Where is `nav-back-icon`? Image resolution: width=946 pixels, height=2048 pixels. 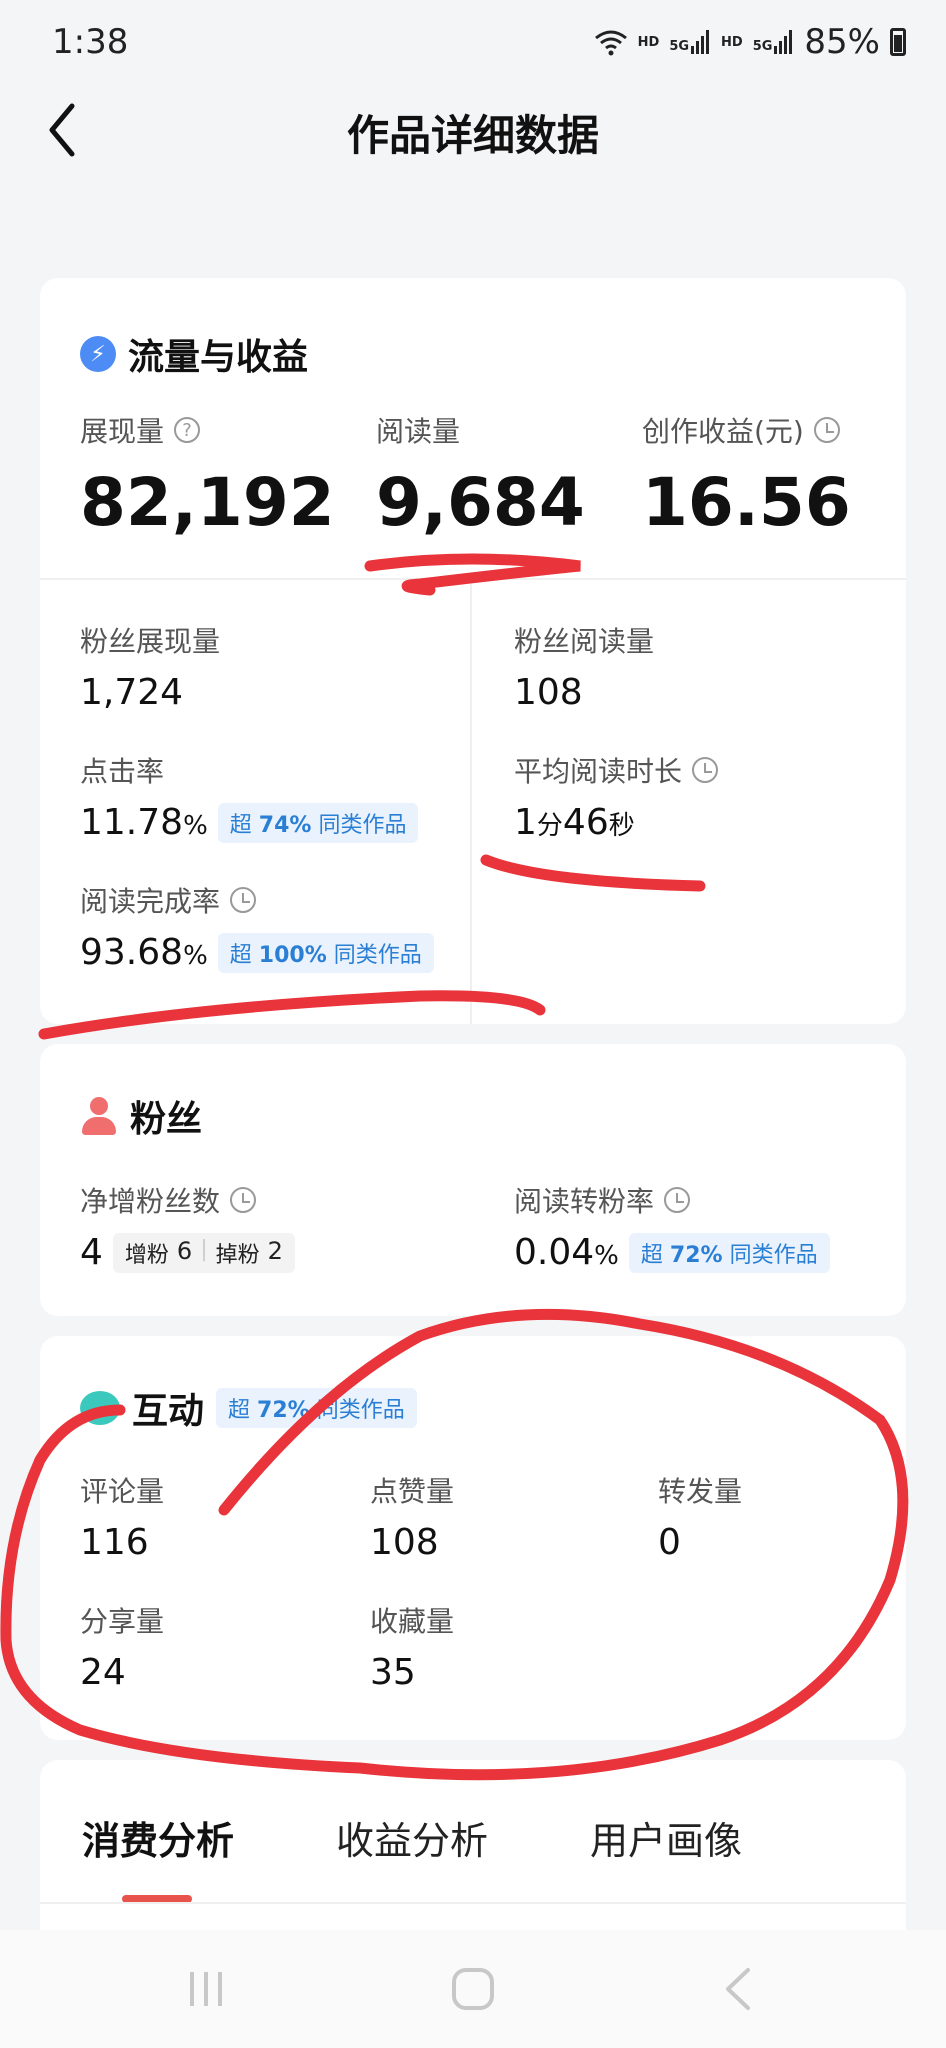 nav-back-icon is located at coordinates (741, 1989).